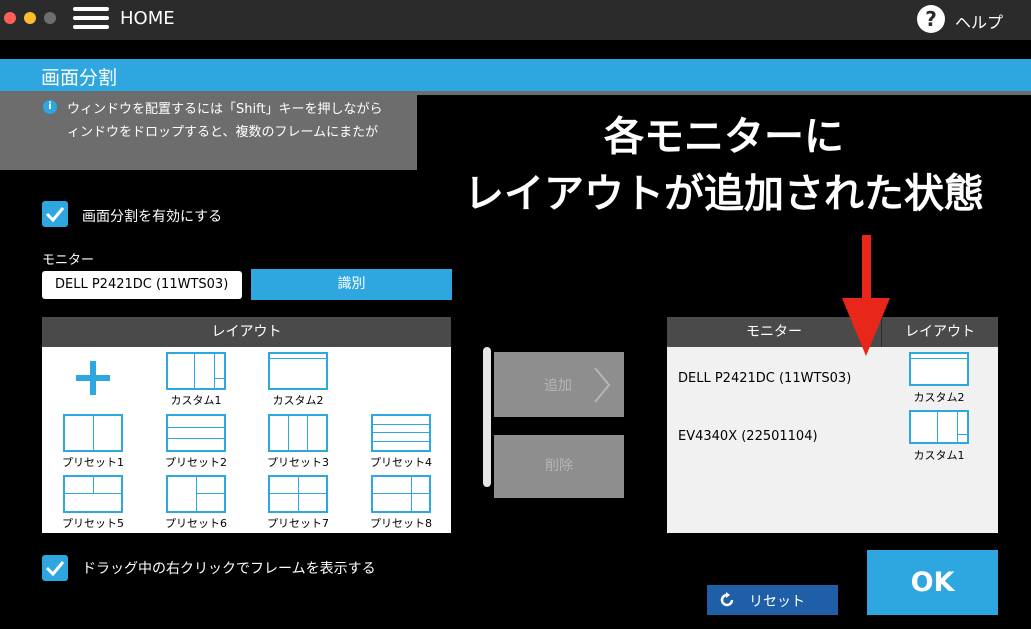  What do you see at coordinates (932, 582) in the screenshot?
I see `ok-button: OK` at bounding box center [932, 582].